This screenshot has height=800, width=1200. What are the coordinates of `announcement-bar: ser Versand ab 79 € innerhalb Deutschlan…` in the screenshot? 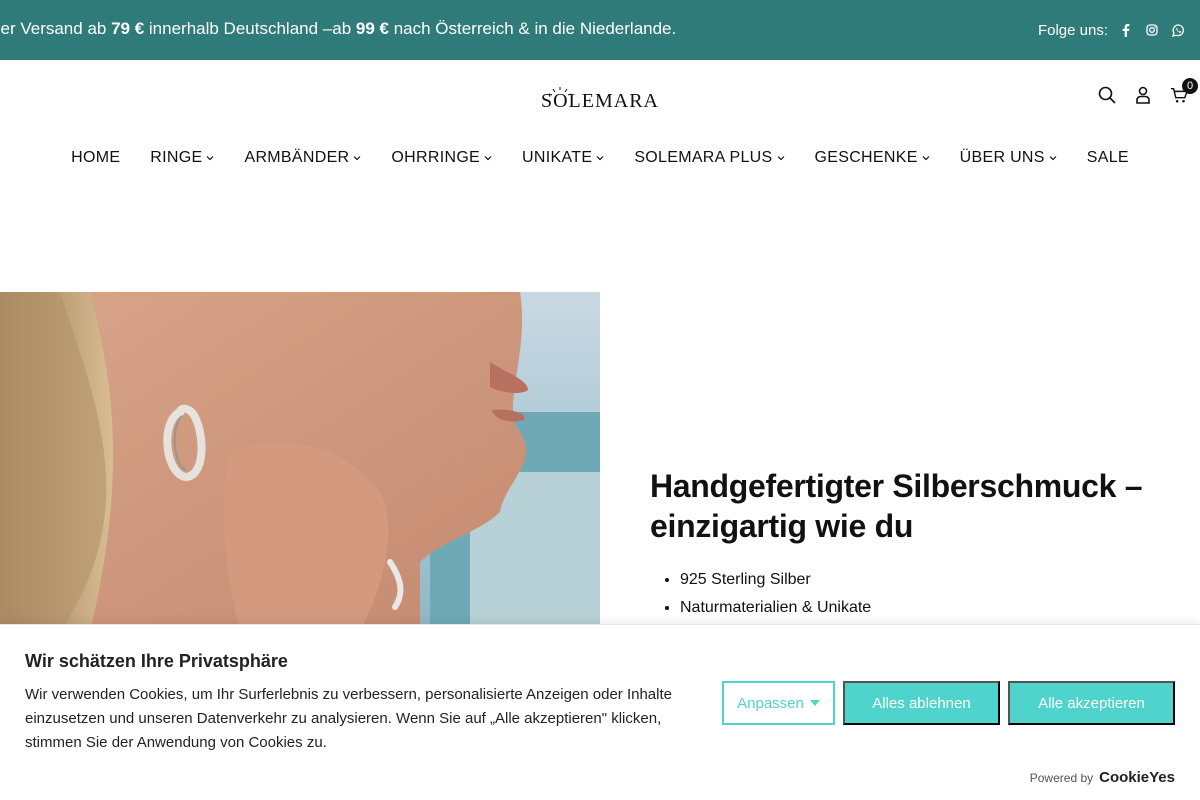 It's located at (600, 30).